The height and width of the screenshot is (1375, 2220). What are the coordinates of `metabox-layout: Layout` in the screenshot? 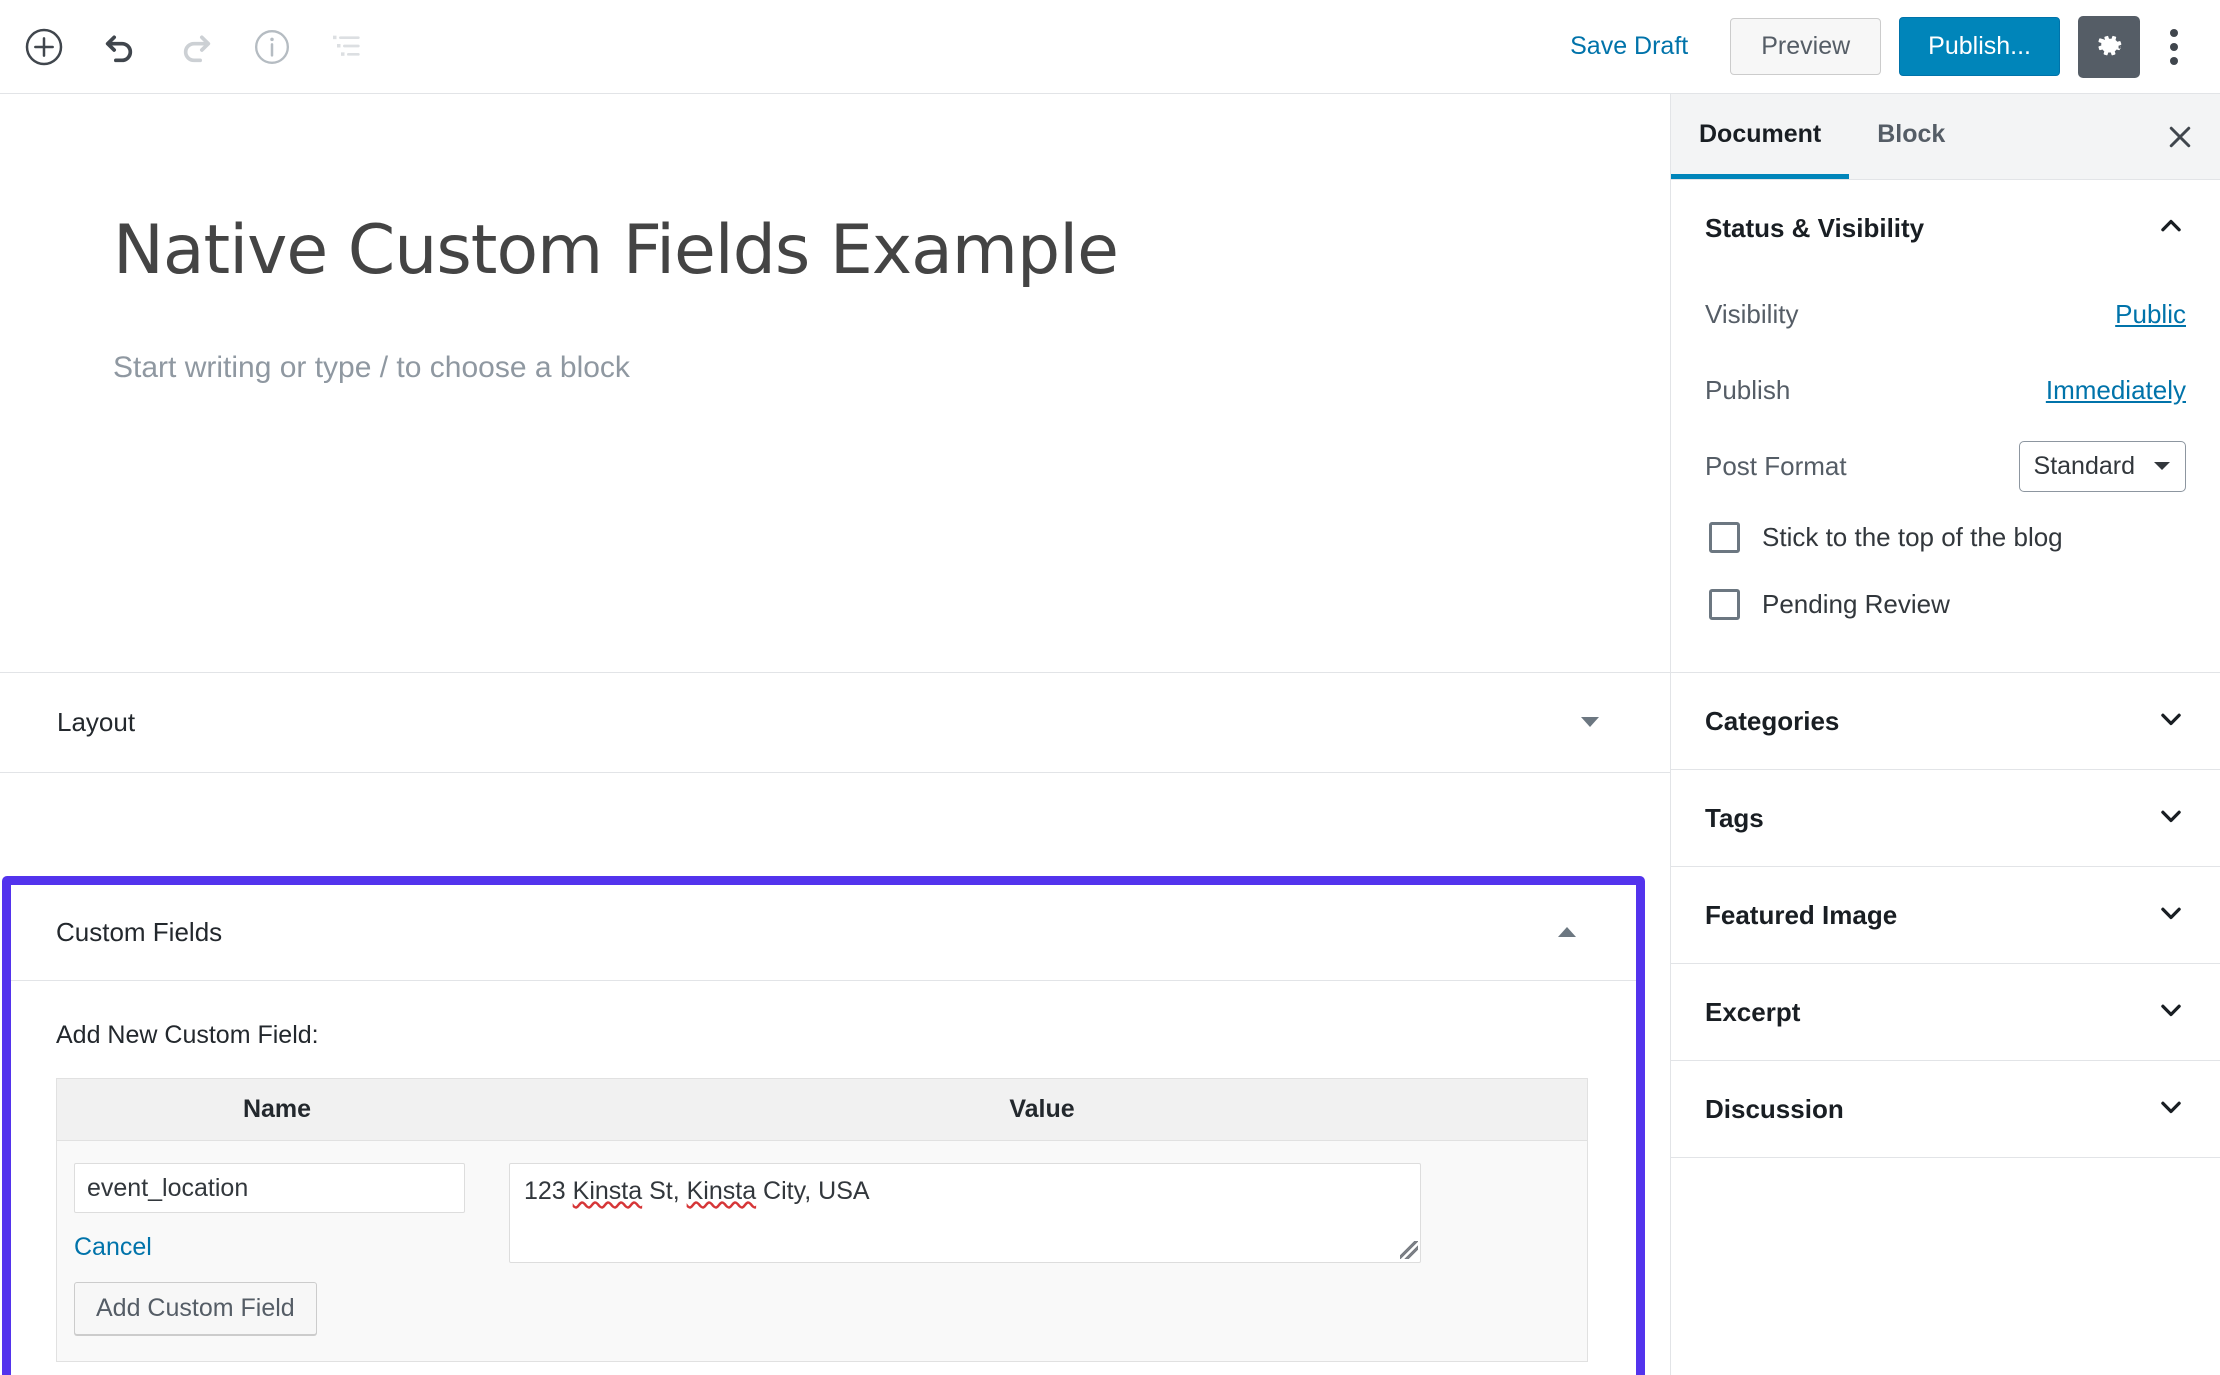 It's located at (835, 723).